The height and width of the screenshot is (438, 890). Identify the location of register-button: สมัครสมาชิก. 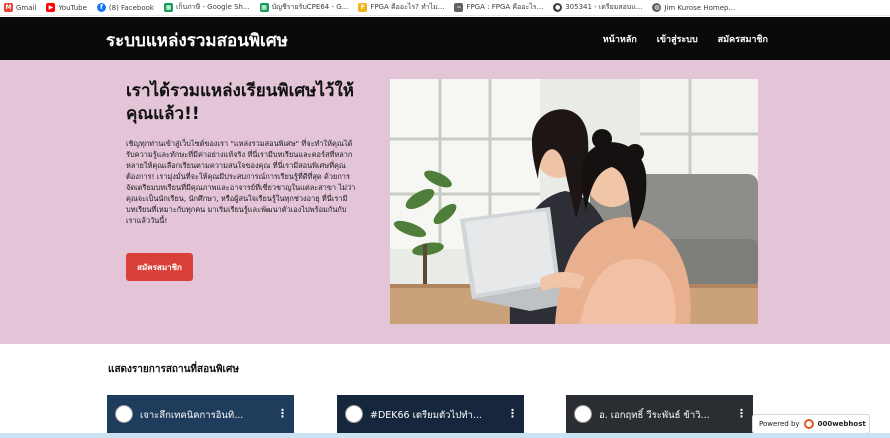
(159, 267).